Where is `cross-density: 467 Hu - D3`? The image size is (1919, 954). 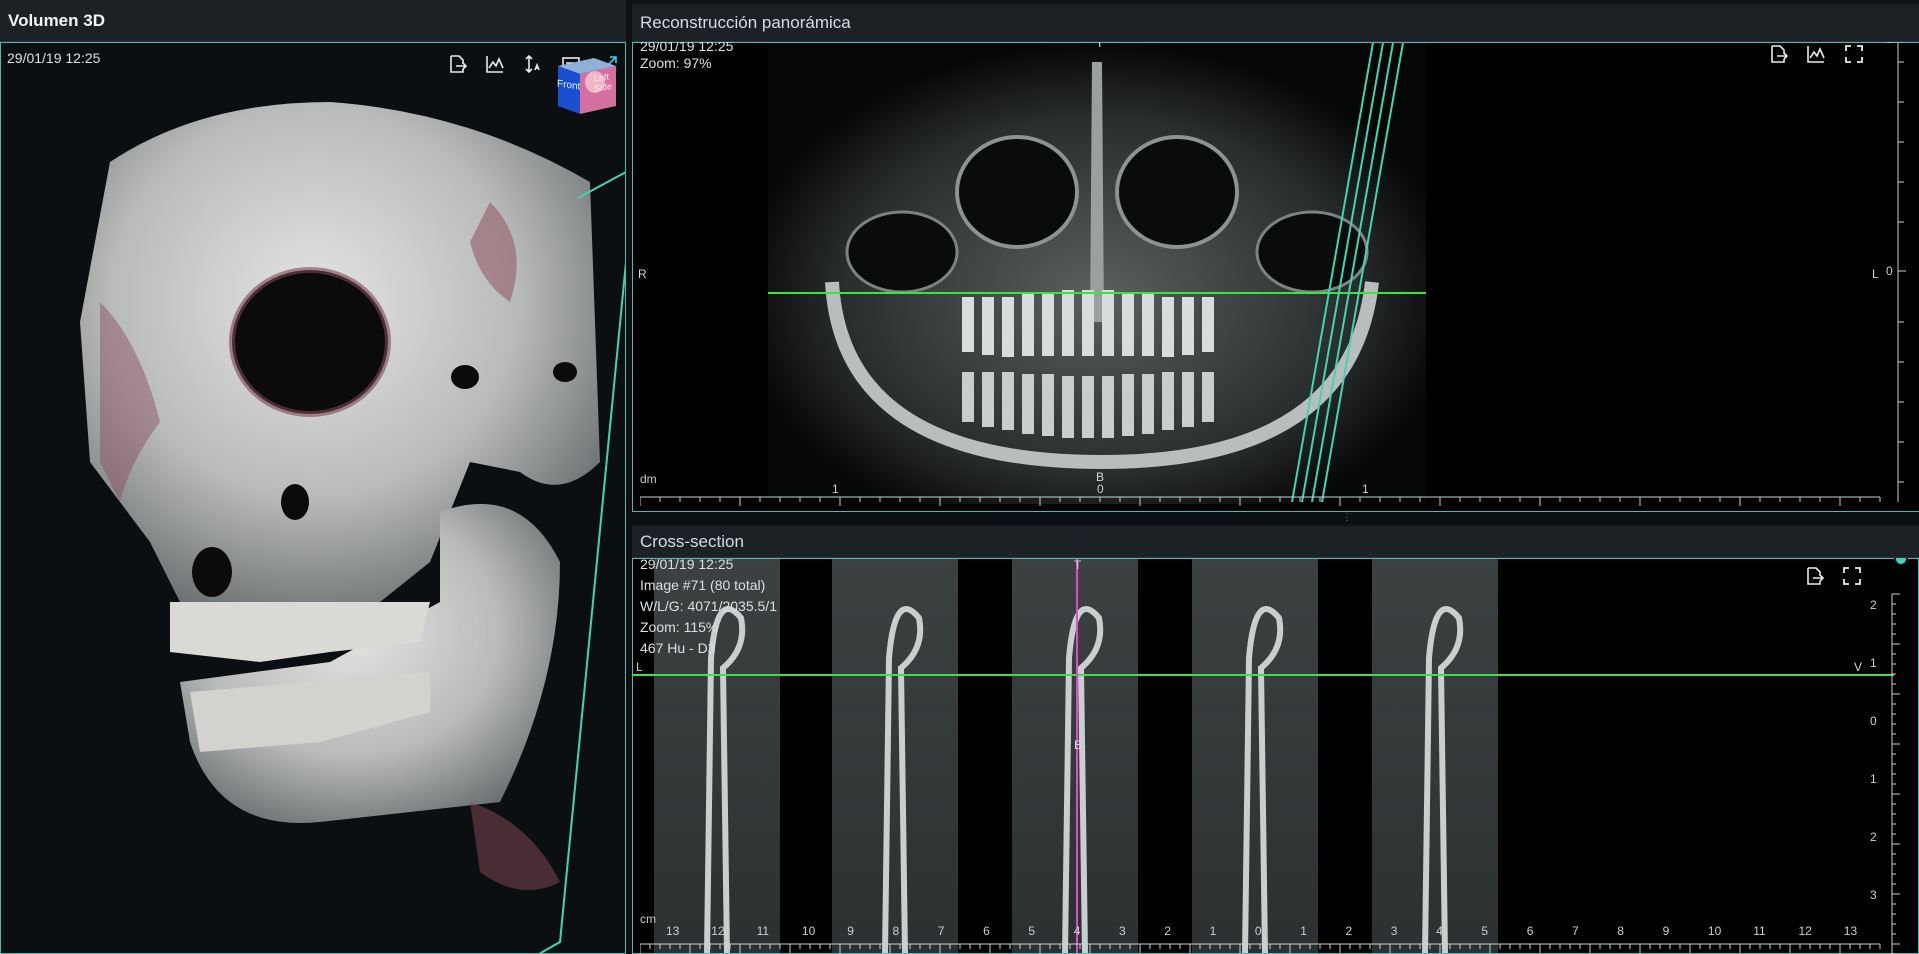
cross-density: 467 Hu - D3 is located at coordinates (678, 648).